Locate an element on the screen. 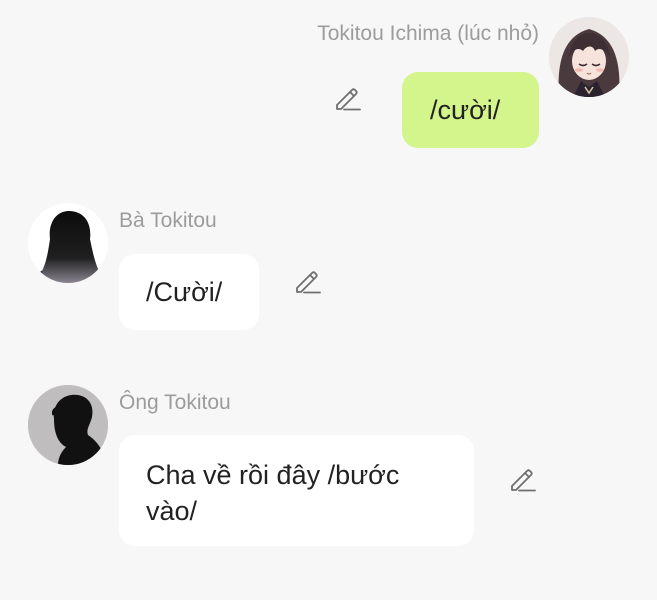 This screenshot has height=600, width=657. sender-name: Bà Tokitou is located at coordinates (168, 220).